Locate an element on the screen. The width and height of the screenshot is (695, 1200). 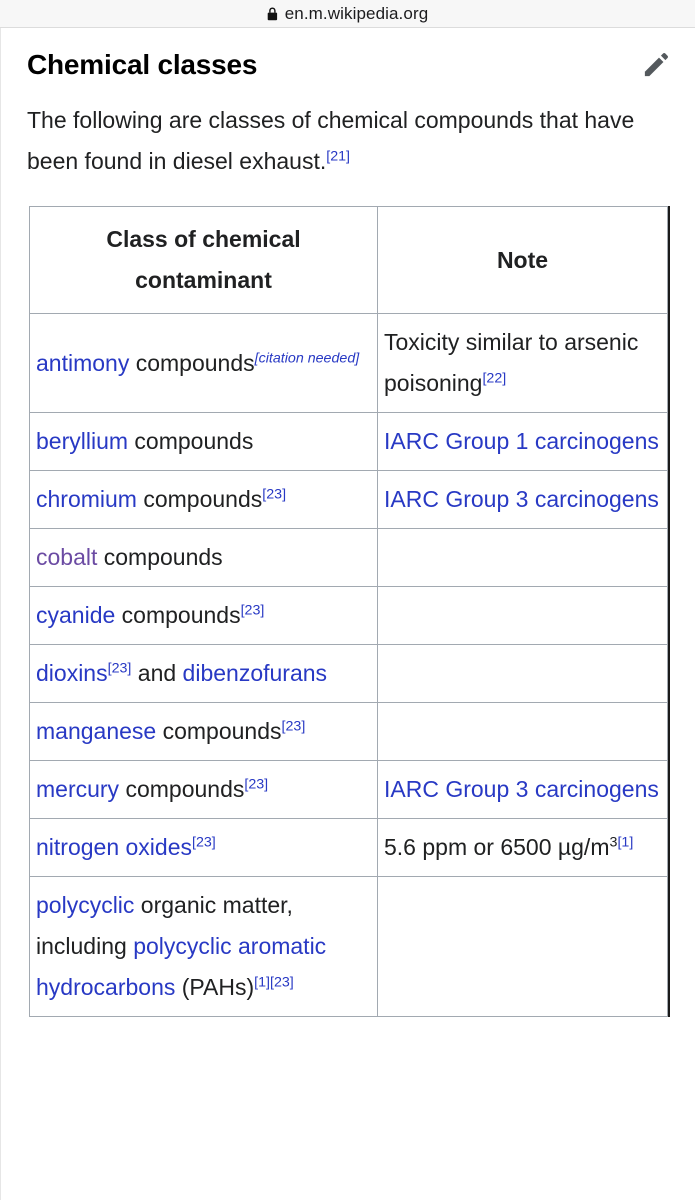
wiki-link: IARC Group 1 carcinogens is located at coordinates (521, 441).